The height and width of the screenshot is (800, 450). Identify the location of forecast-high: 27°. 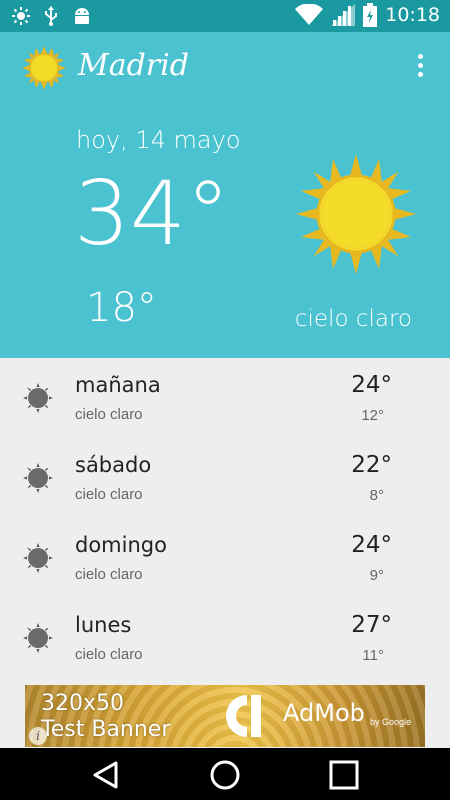
(371, 625).